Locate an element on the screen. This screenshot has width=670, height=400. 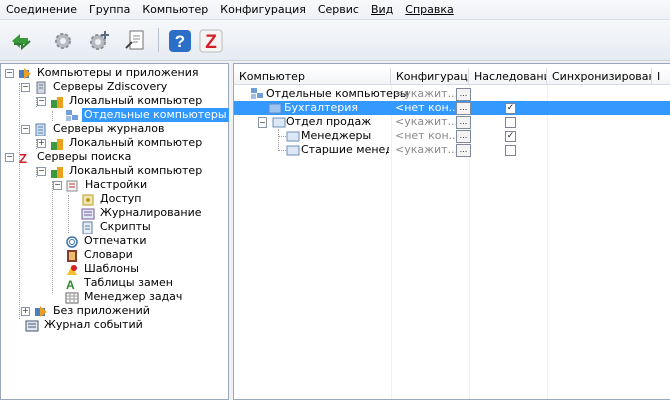
tree-item-dictionaries: Словари is located at coordinates (100, 255).